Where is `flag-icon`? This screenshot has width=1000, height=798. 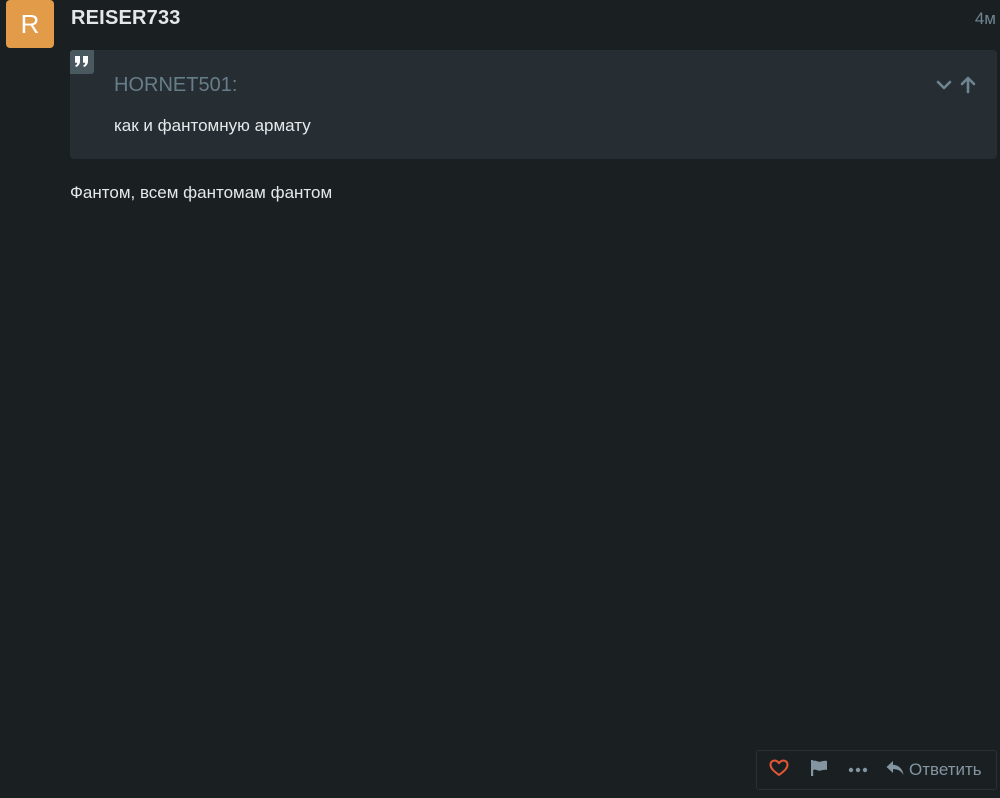 flag-icon is located at coordinates (819, 770).